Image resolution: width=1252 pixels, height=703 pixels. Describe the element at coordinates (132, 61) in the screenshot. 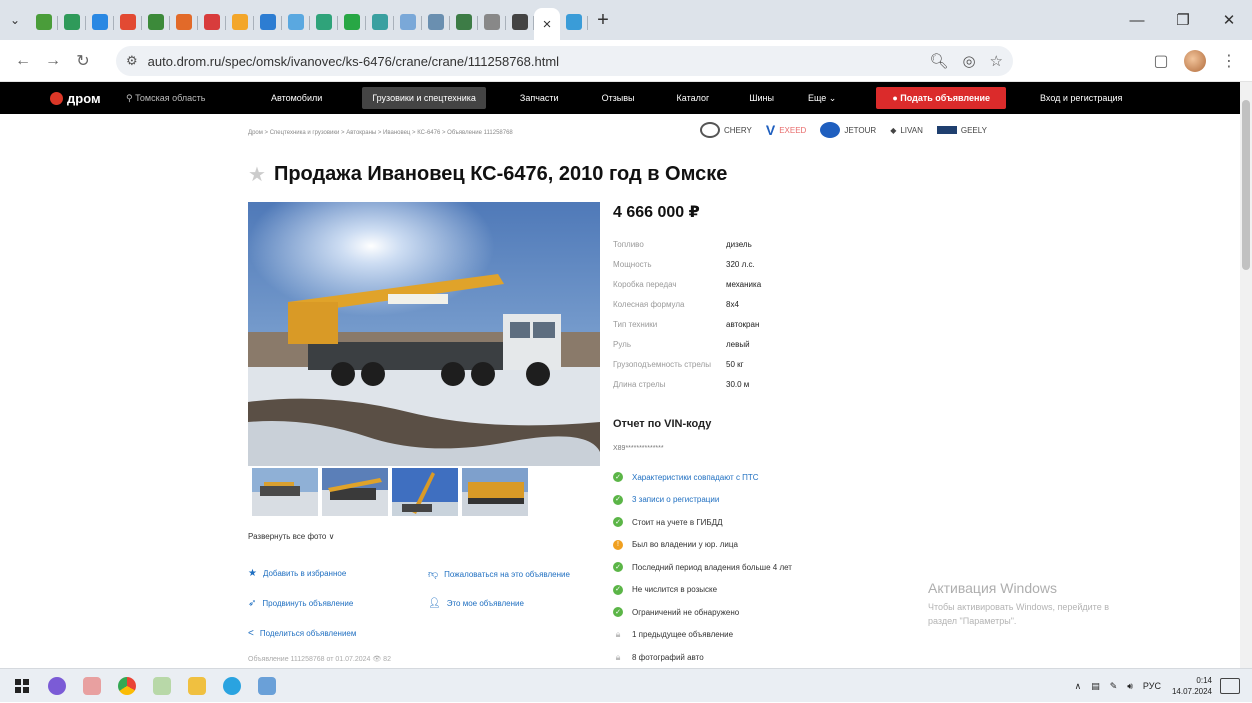

I see `site-settings-icon: ⚙` at that location.